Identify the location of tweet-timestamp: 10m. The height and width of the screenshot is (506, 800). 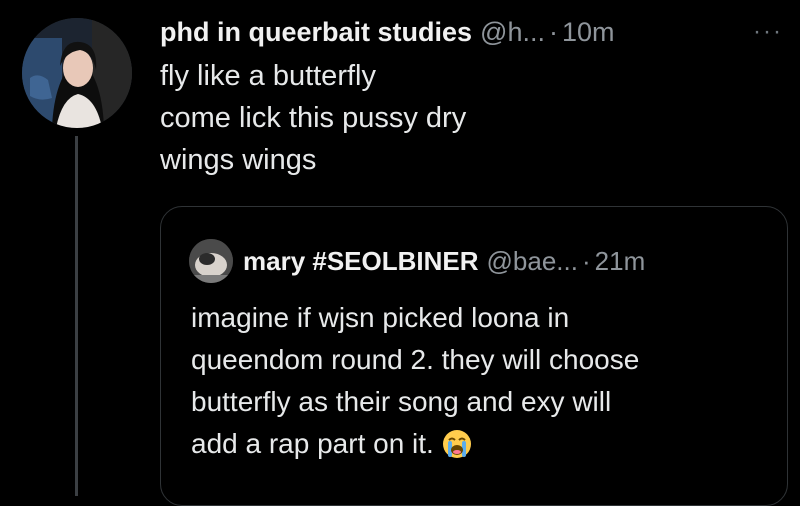
(588, 32).